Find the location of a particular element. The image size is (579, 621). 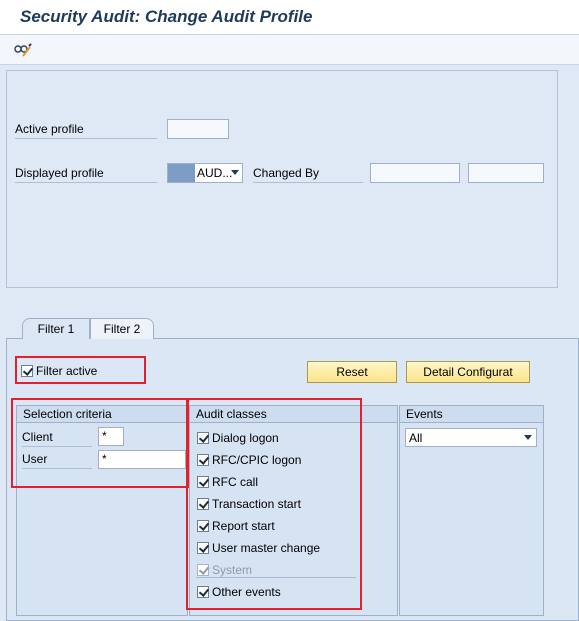

audit-class-label: System is located at coordinates (232, 570).